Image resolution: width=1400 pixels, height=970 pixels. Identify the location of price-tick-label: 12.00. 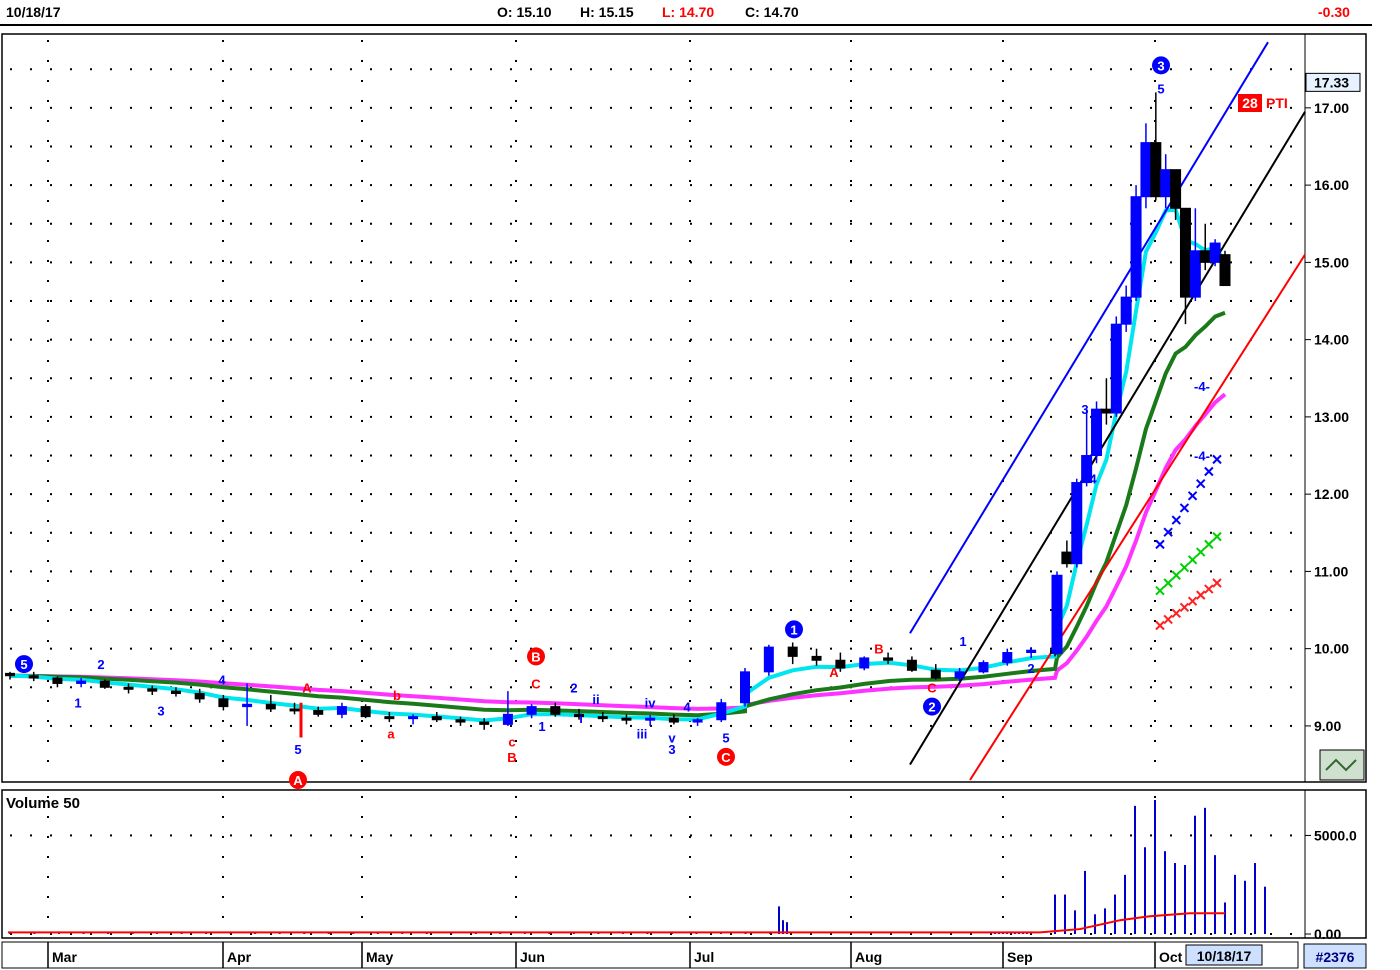
(1331, 494).